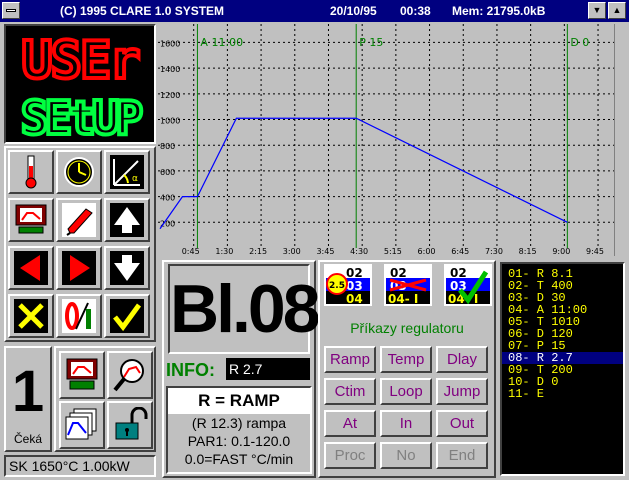  I want to click on program-delete-icon: 02 03 04- I, so click(408, 286).